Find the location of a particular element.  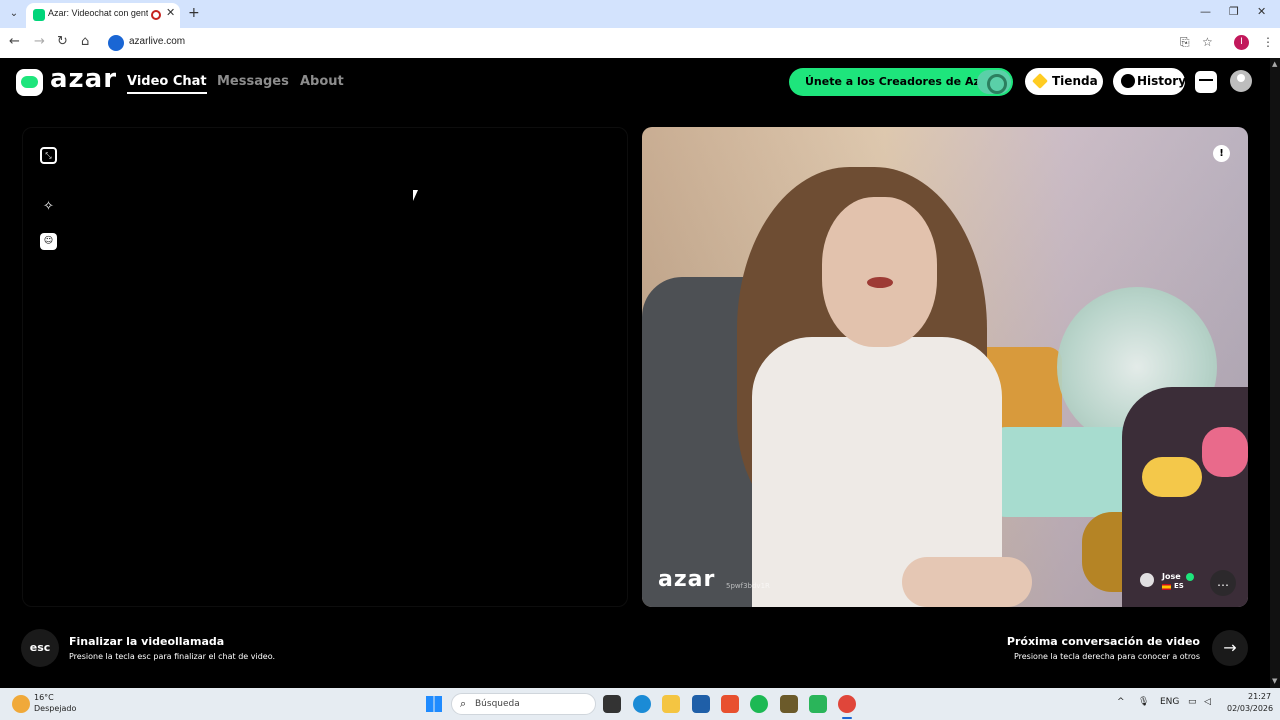

page-scrollbar is located at coordinates (1275, 373).